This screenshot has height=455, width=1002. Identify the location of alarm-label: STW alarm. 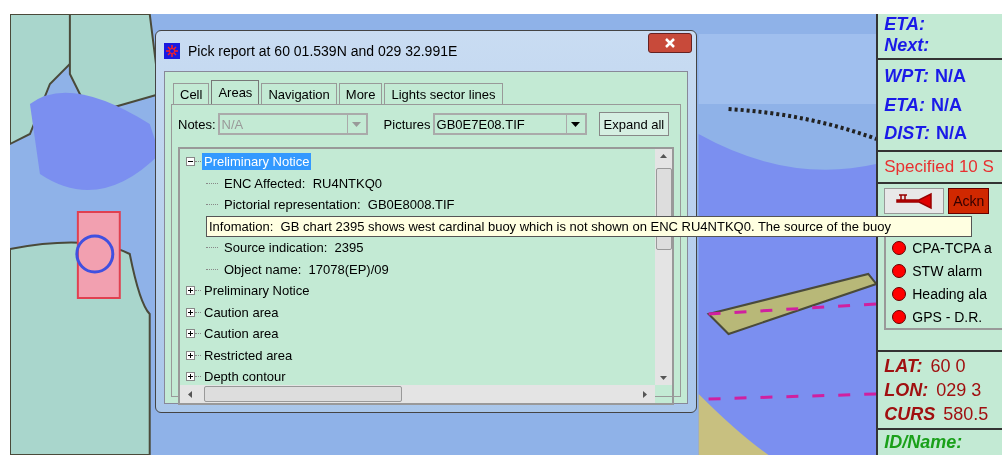
(947, 270).